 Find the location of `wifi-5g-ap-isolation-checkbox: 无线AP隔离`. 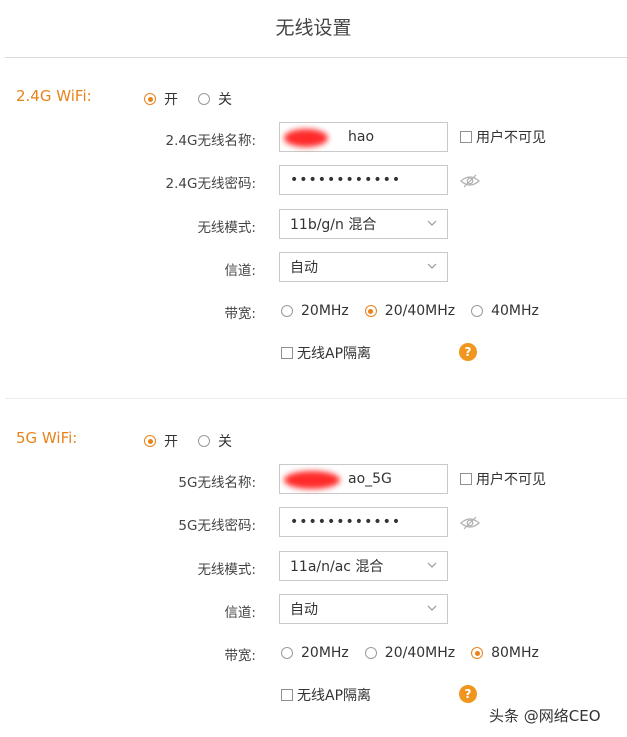

wifi-5g-ap-isolation-checkbox: 无线AP隔离 is located at coordinates (326, 695).